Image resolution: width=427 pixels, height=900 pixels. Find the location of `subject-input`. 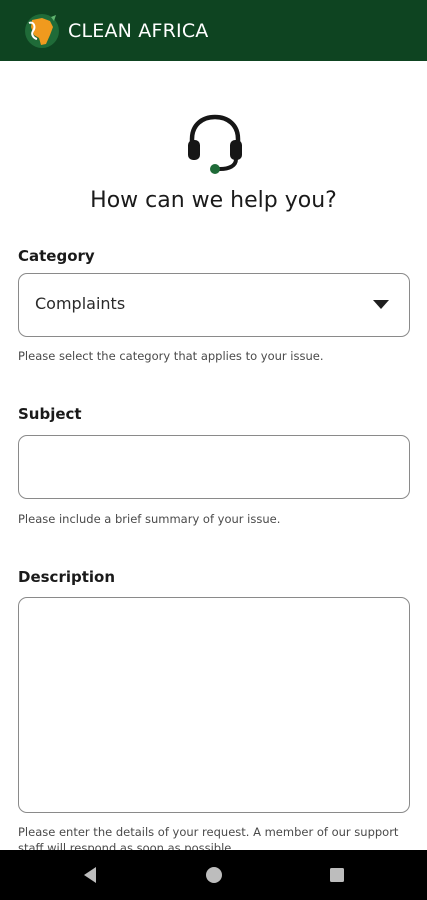

subject-input is located at coordinates (214, 467).